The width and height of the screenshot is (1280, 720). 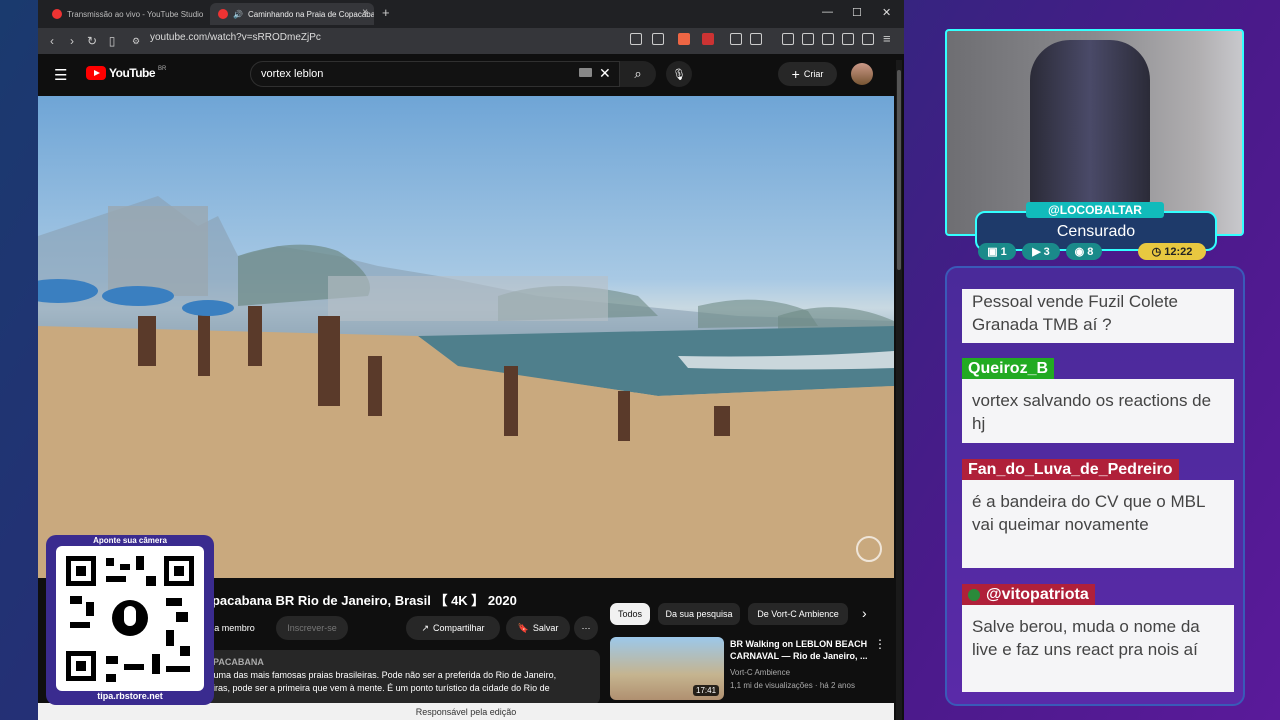 I want to click on create-label: Criar, so click(x=813, y=74).